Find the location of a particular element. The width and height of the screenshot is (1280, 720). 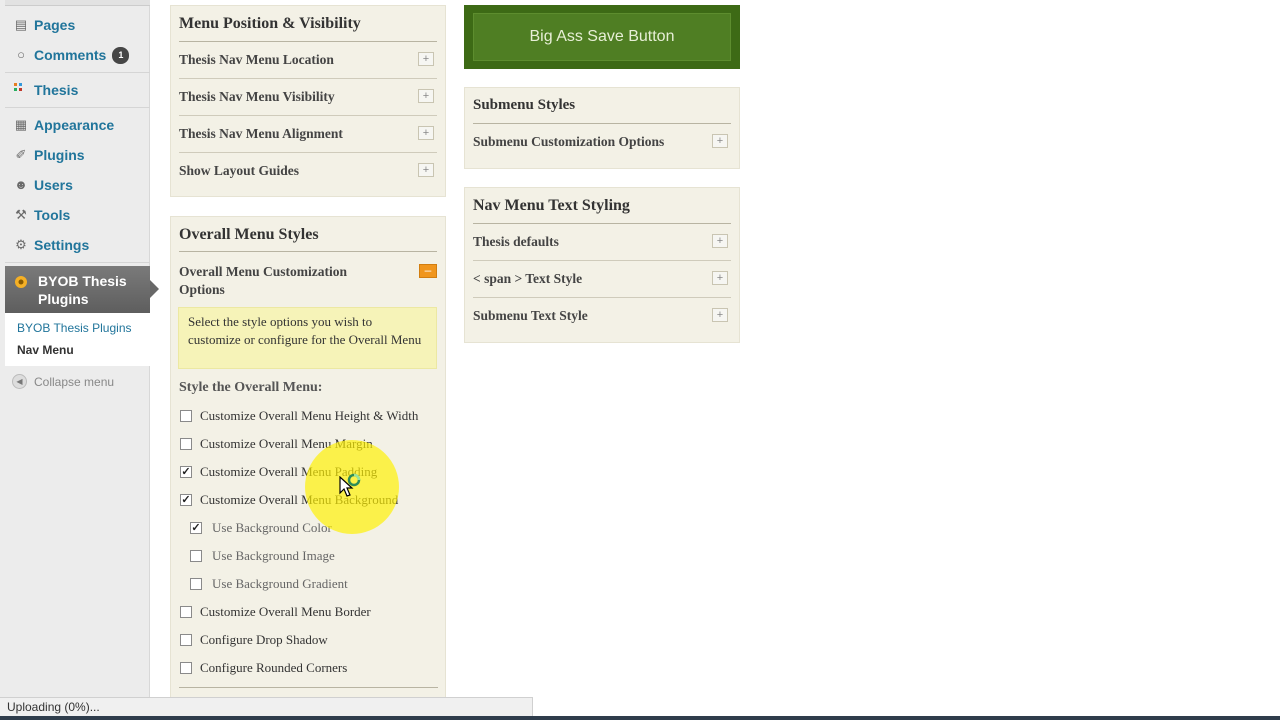

option-show-layout-guides: Show Layout Guides + is located at coordinates (308, 171).